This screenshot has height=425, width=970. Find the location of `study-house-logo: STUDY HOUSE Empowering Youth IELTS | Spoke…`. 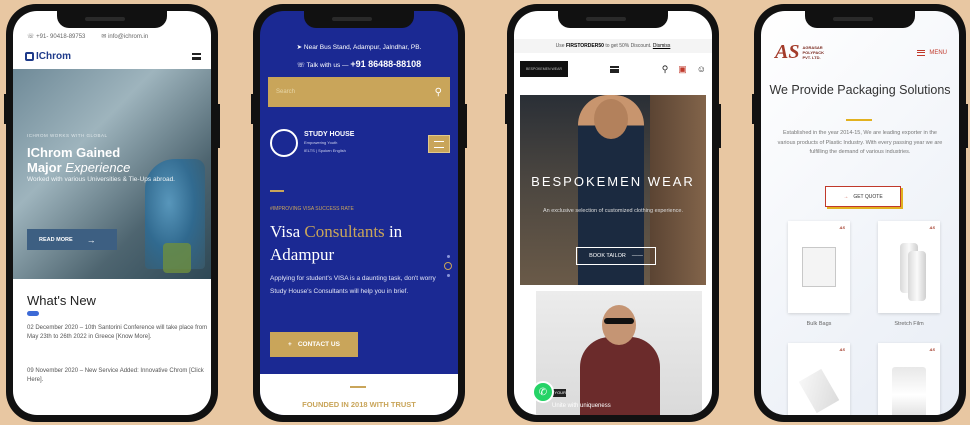

study-house-logo: STUDY HOUSE Empowering Youth IELTS | Spoke… is located at coordinates (312, 143).